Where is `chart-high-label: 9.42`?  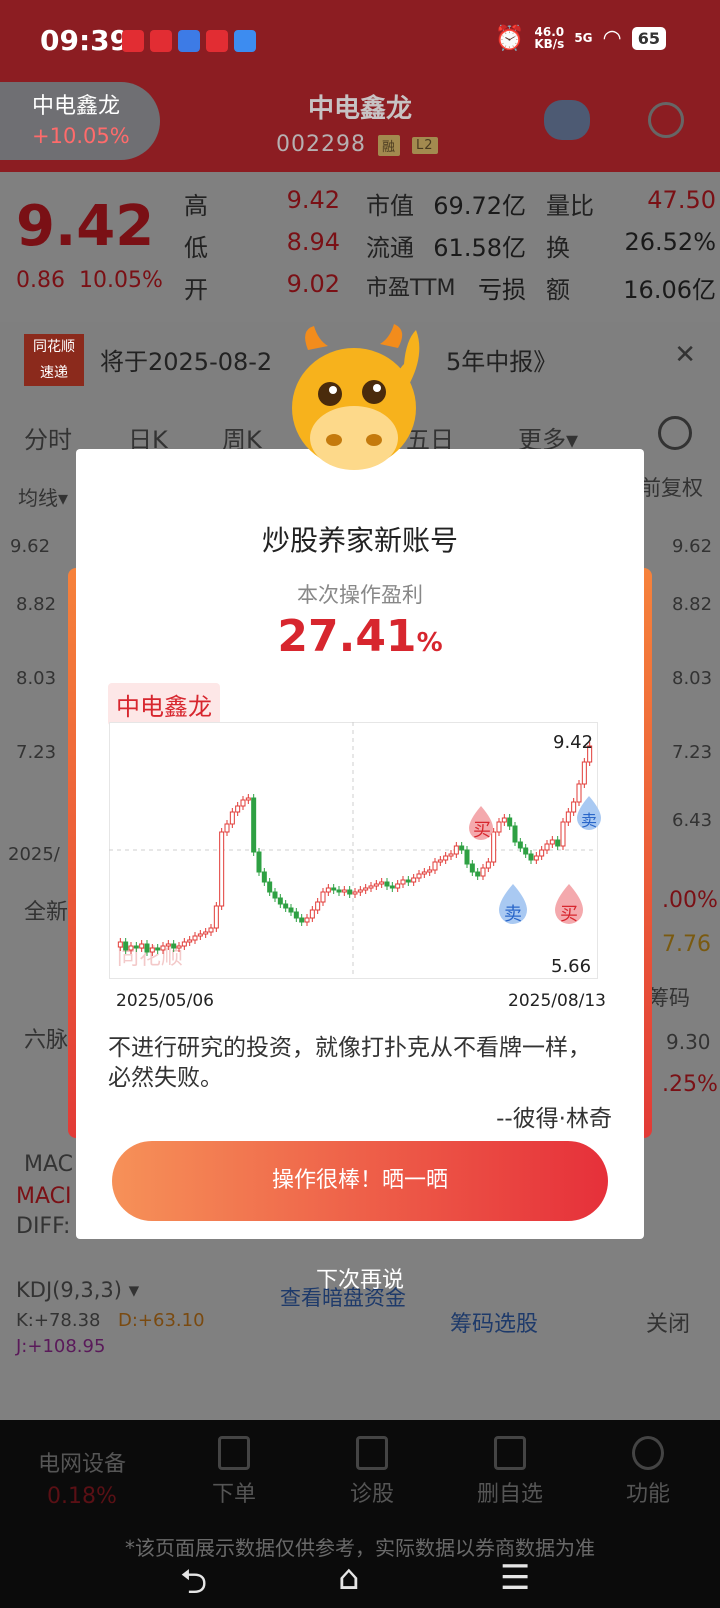 chart-high-label: 9.42 is located at coordinates (573, 742).